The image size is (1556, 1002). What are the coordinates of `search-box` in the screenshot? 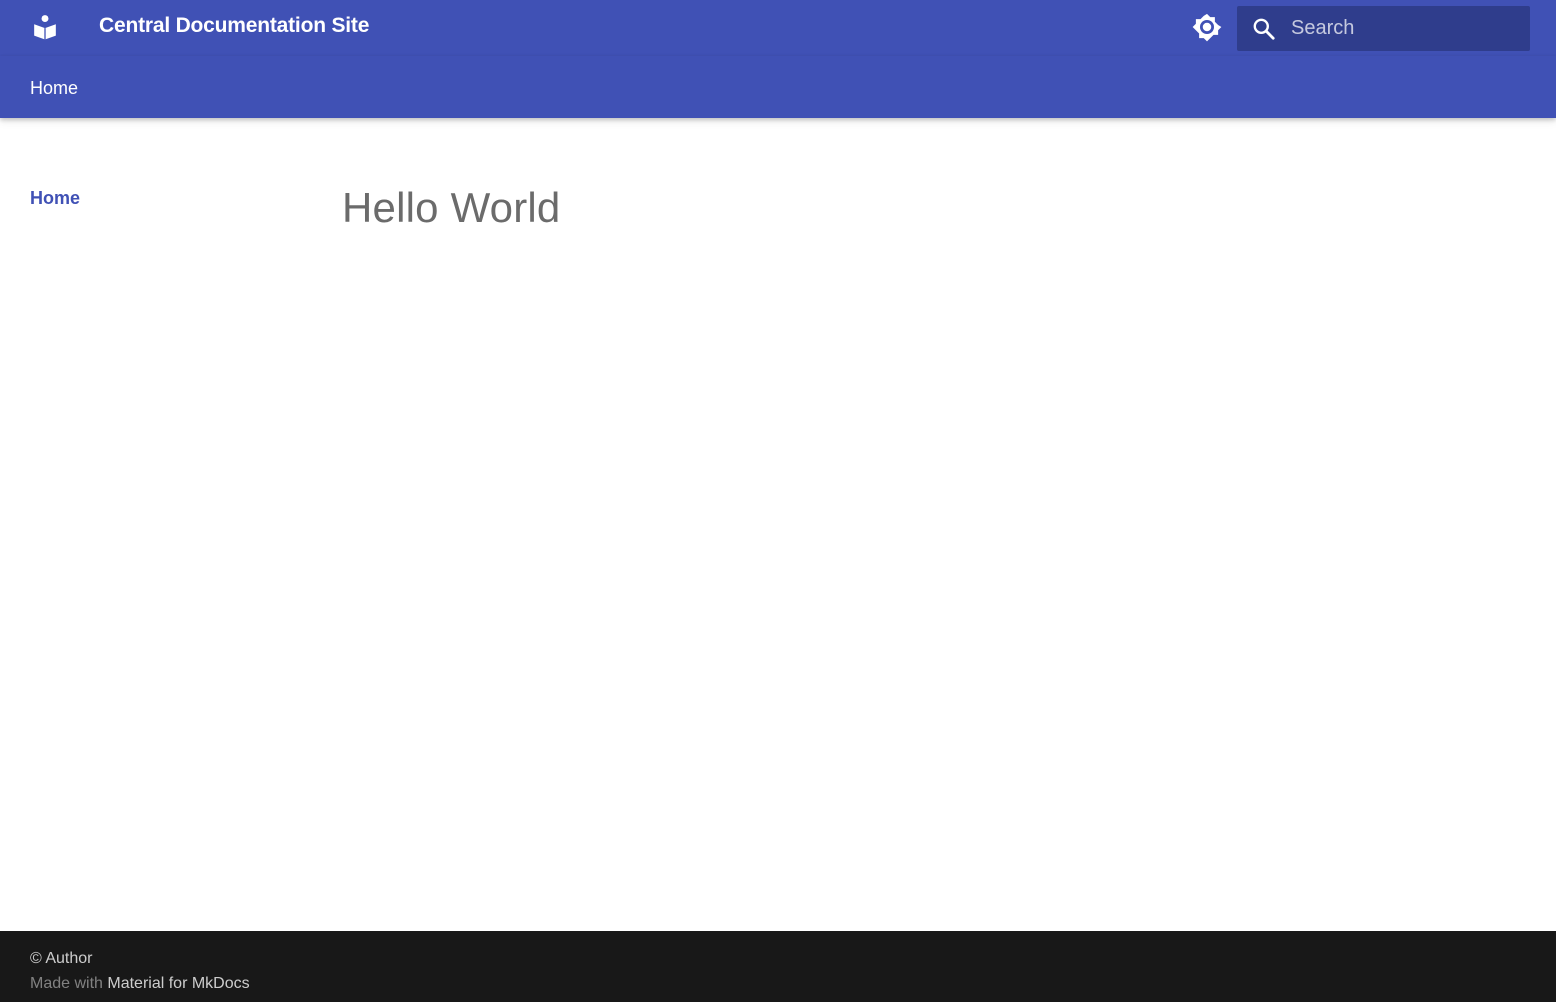 It's located at (1383, 28).